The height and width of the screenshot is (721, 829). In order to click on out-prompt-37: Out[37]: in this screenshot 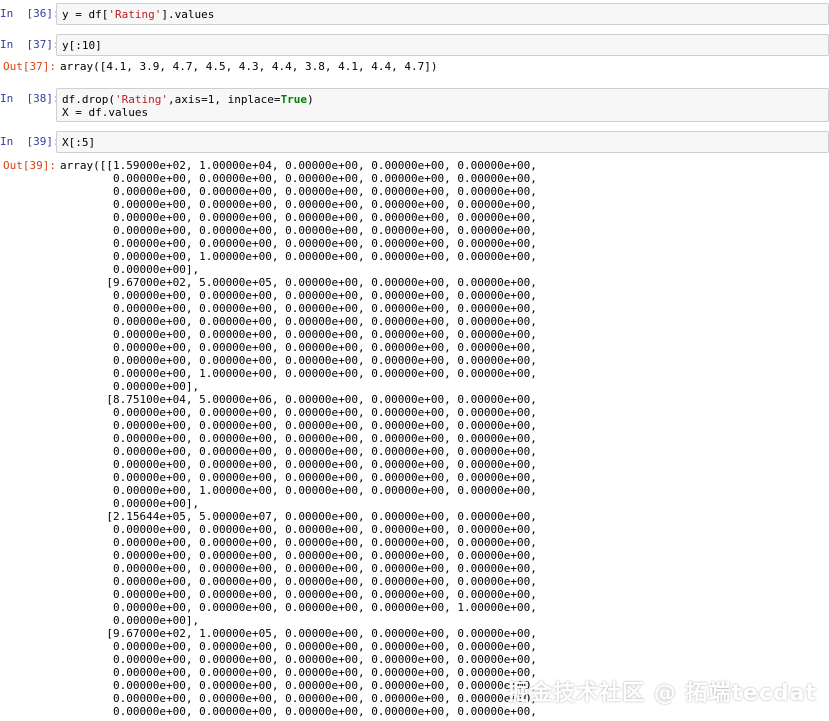, I will do `click(29, 66)`.